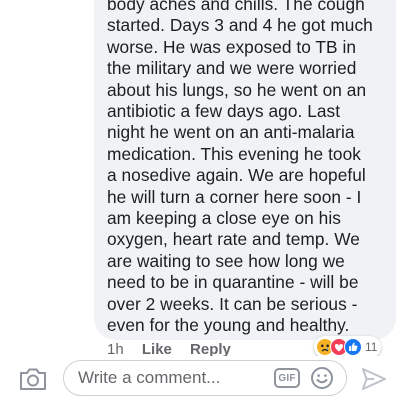 Image resolution: width=400 pixels, height=400 pixels. What do you see at coordinates (237, 89) in the screenshot?
I see `comment-text-line: about his lungs, so he went on an` at bounding box center [237, 89].